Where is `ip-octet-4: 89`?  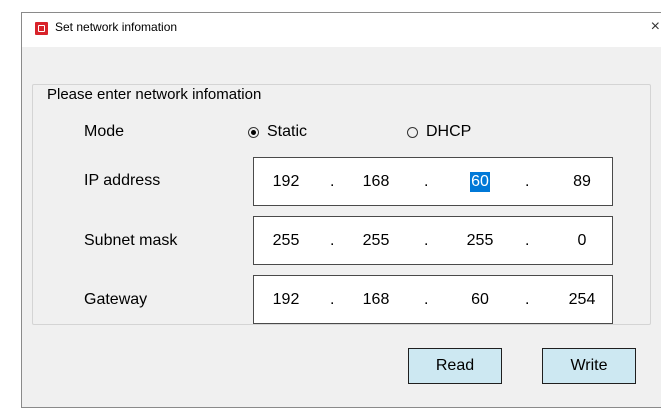
ip-octet-4: 89 is located at coordinates (582, 181).